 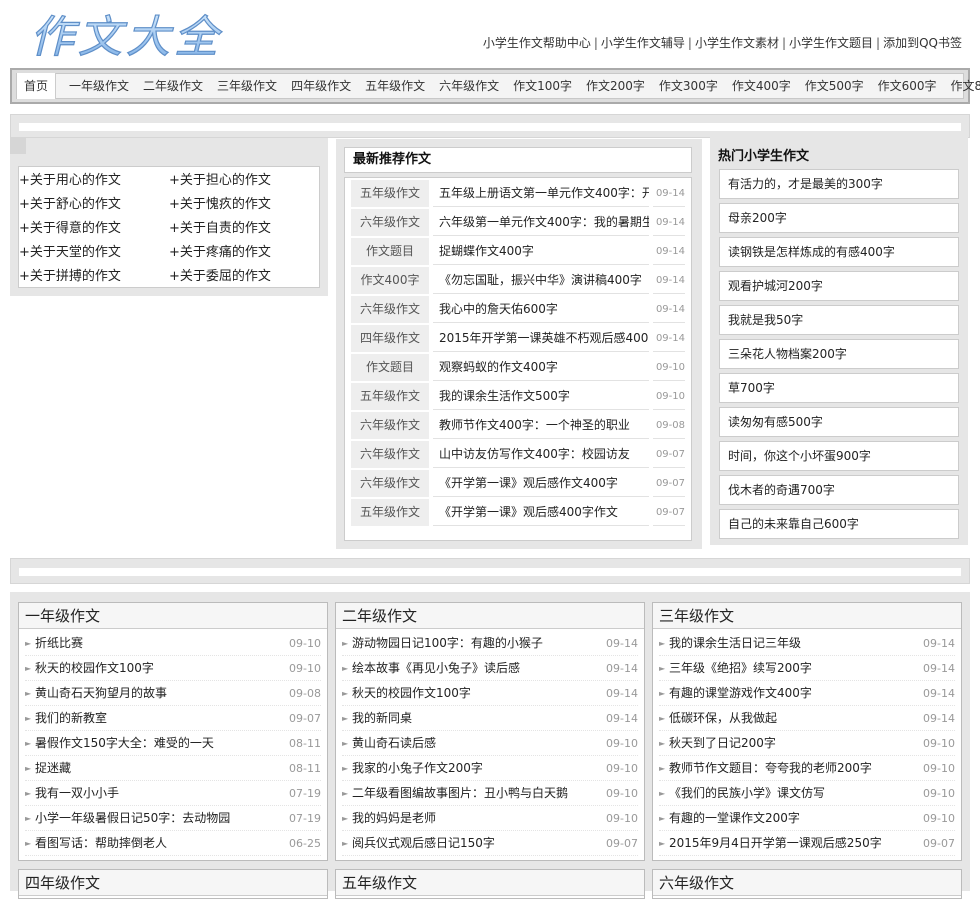 What do you see at coordinates (244, 229) in the screenshot?
I see `topic-link: +关于自责的作文` at bounding box center [244, 229].